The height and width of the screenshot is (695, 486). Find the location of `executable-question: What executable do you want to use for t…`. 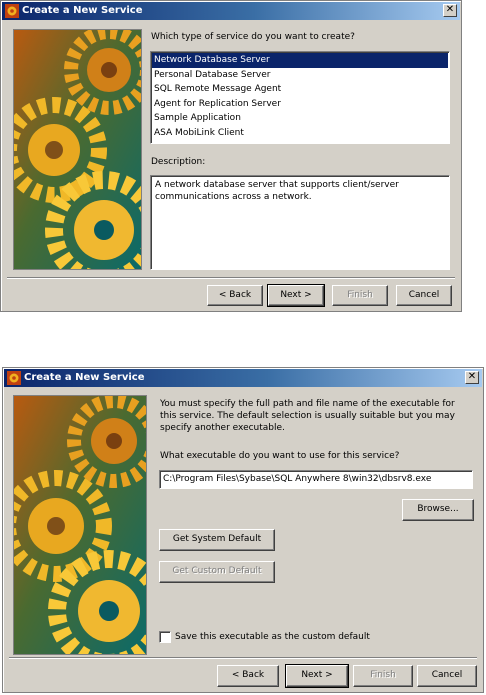

executable-question: What executable do you want to use for t… is located at coordinates (280, 456).